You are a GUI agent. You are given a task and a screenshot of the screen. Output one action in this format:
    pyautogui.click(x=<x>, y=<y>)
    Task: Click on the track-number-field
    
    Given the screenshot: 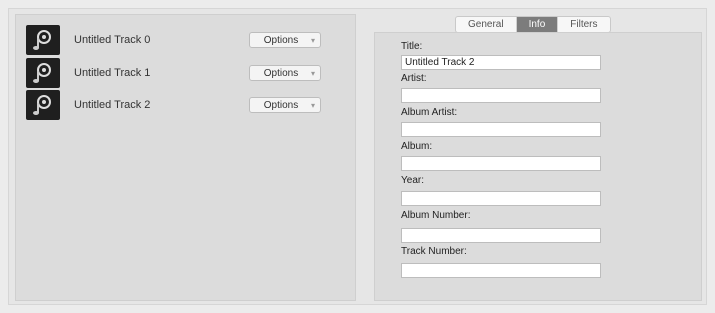 What is the action you would take?
    pyautogui.click(x=501, y=270)
    